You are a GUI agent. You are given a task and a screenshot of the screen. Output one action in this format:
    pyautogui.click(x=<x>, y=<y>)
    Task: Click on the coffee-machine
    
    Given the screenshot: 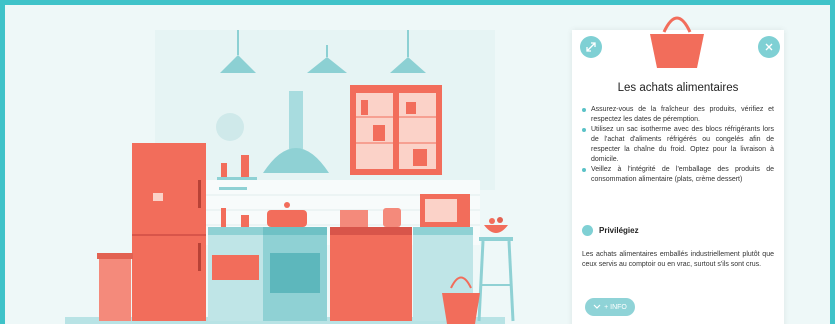 What is the action you would take?
    pyautogui.click(x=354, y=218)
    